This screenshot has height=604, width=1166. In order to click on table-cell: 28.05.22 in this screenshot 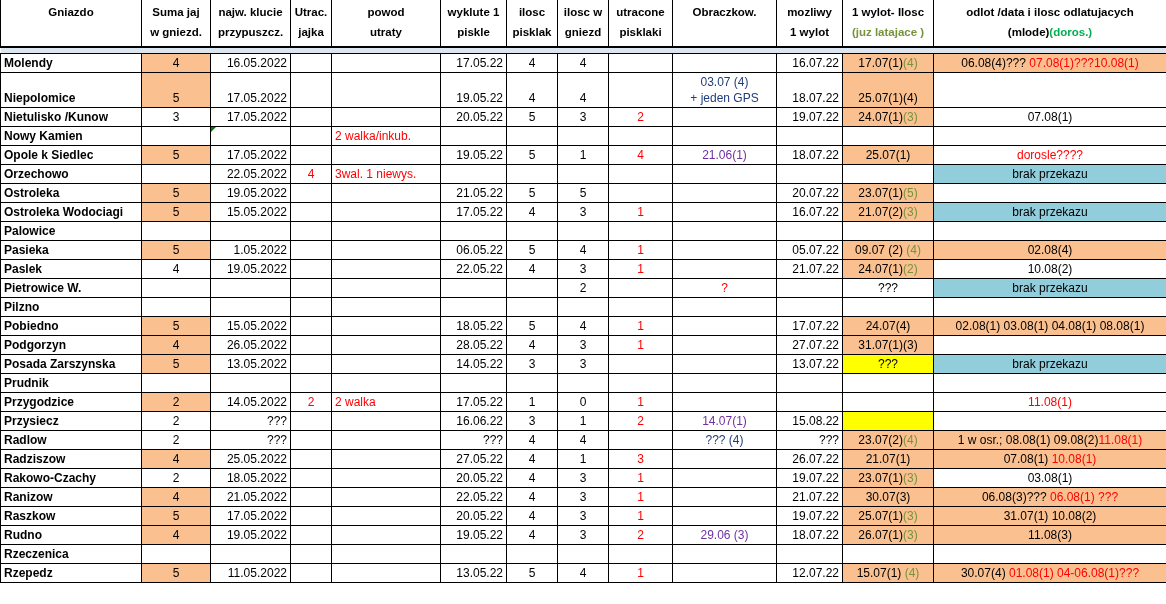, I will do `click(473, 345)`.